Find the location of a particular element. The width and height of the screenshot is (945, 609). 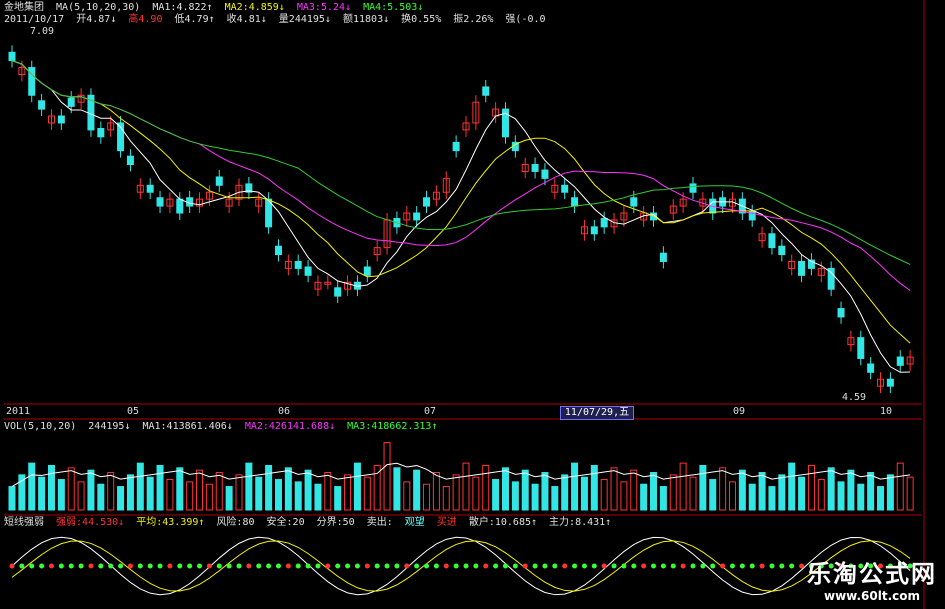

watermark: 乐淘公式网 www.60lt.com is located at coordinates (872, 578).